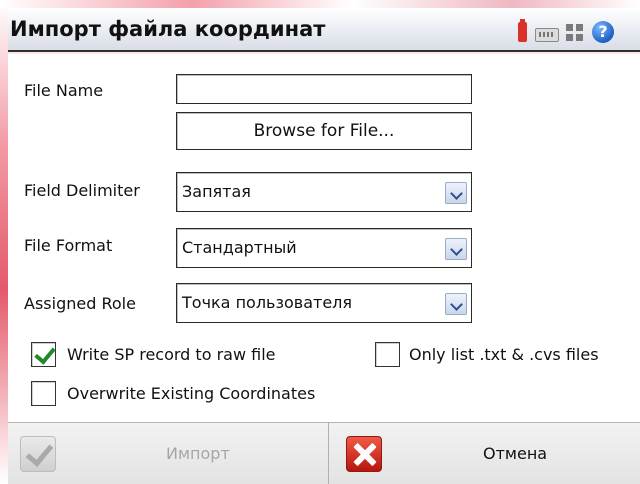 Image resolution: width=640 pixels, height=484 pixels. Describe the element at coordinates (43, 354) in the screenshot. I see `write-sp-record-checkbox` at that location.